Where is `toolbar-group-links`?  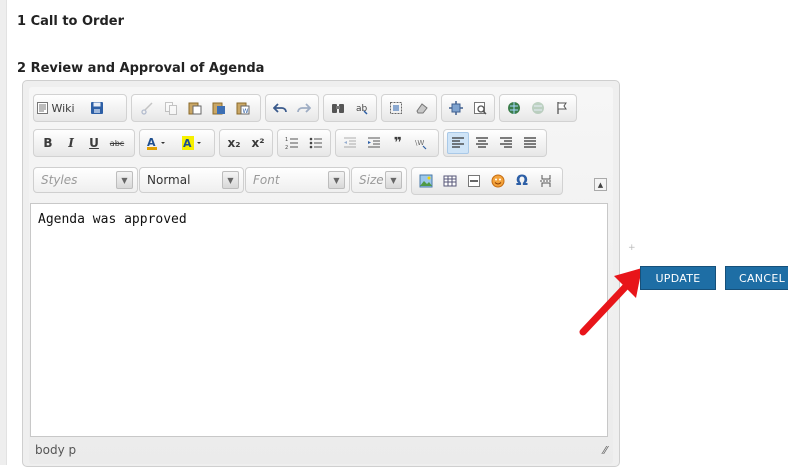 toolbar-group-links is located at coordinates (538, 108).